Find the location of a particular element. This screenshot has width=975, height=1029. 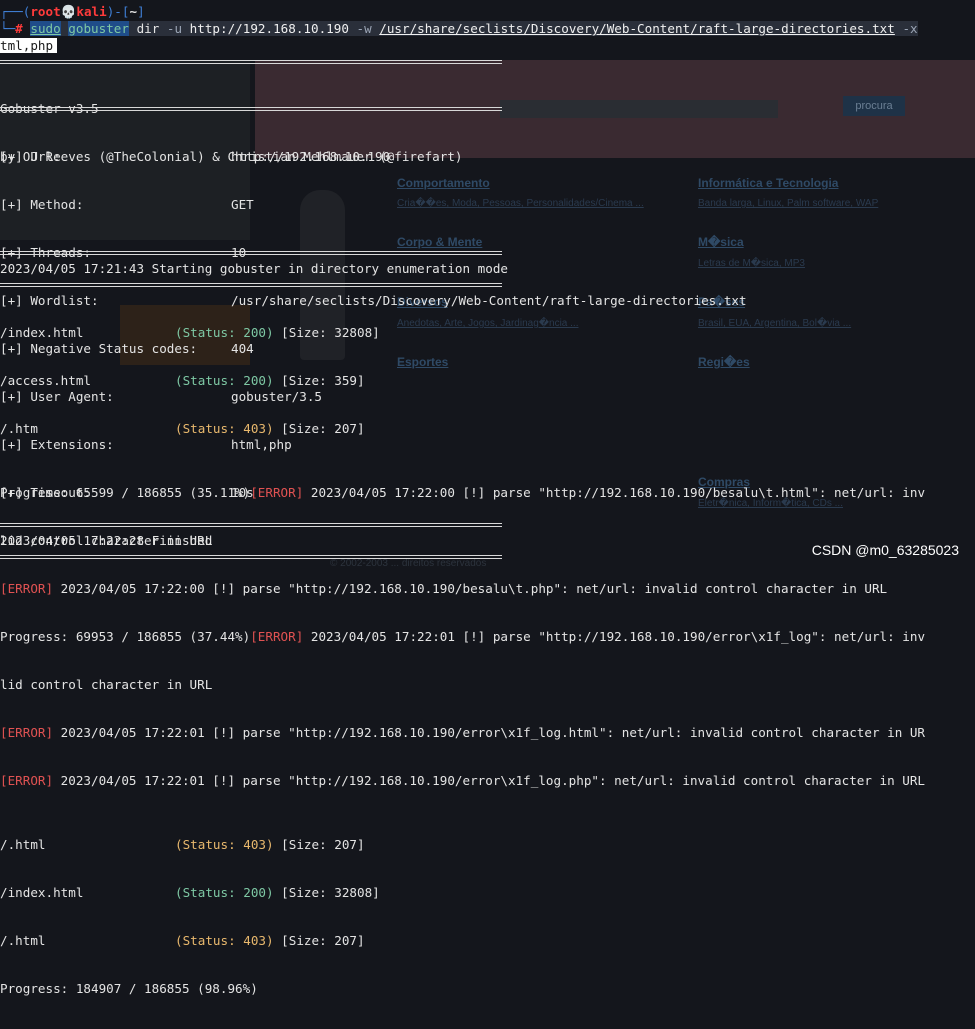

prompt-dir: ~ is located at coordinates (133, 11).